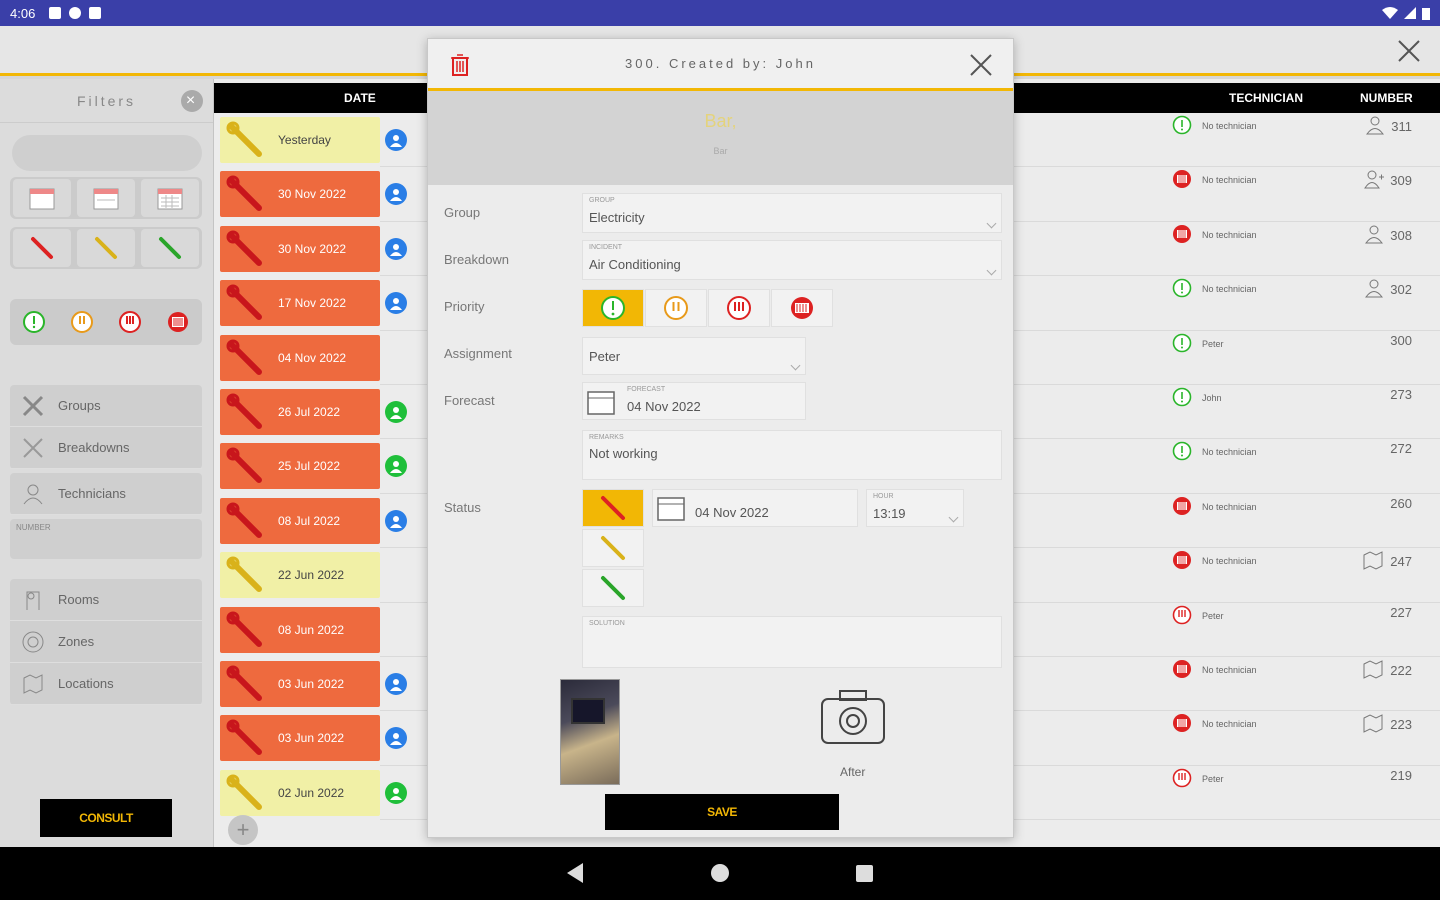 The image size is (1440, 900). I want to click on row-technician: No technician, so click(1214, 561).